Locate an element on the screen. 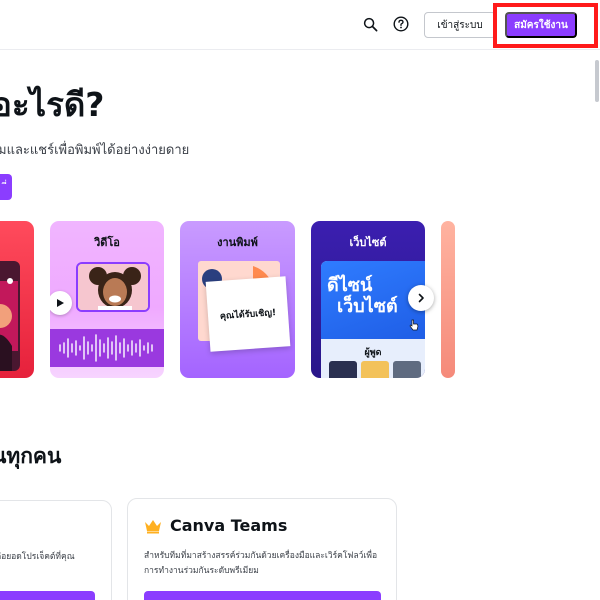 Image resolution: width=600 pixels, height=600 pixels. hero-title: อะไรดี? is located at coordinates (52, 104).